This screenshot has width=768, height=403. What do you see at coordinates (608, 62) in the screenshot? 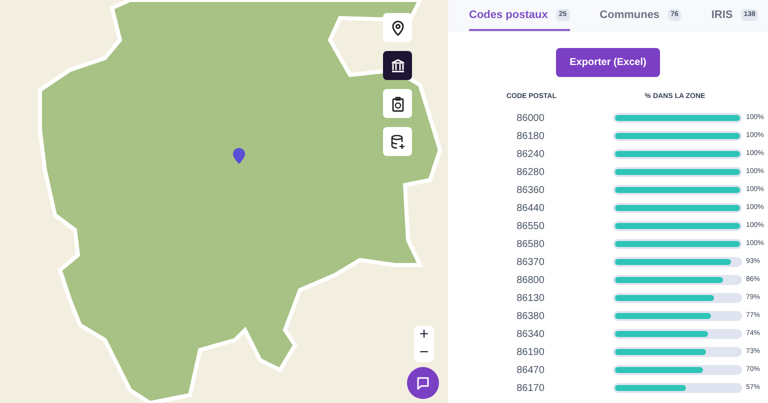
I see `export-button: Exporter (Excel)` at bounding box center [608, 62].